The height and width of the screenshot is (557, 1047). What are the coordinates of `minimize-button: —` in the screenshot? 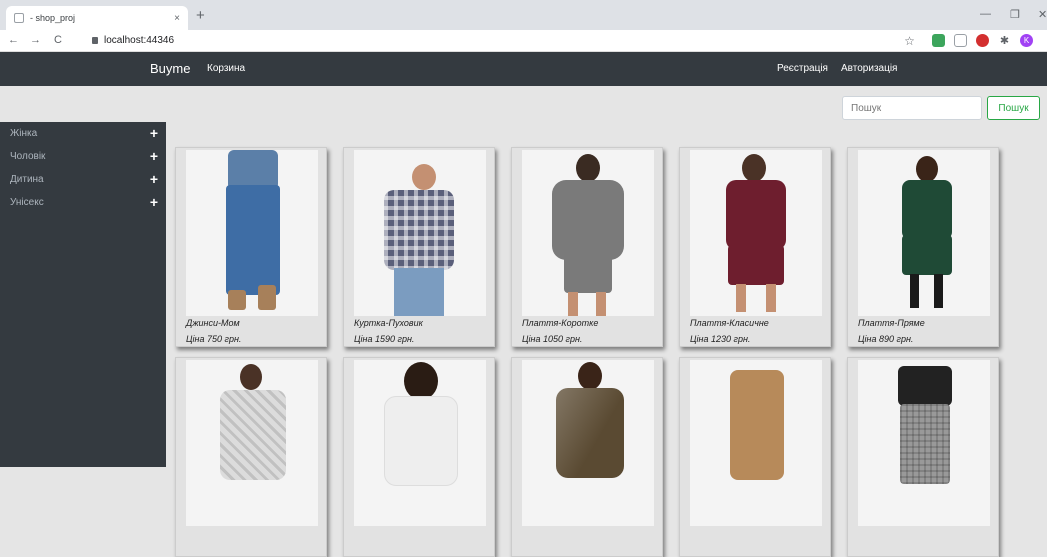 It's located at (985, 14).